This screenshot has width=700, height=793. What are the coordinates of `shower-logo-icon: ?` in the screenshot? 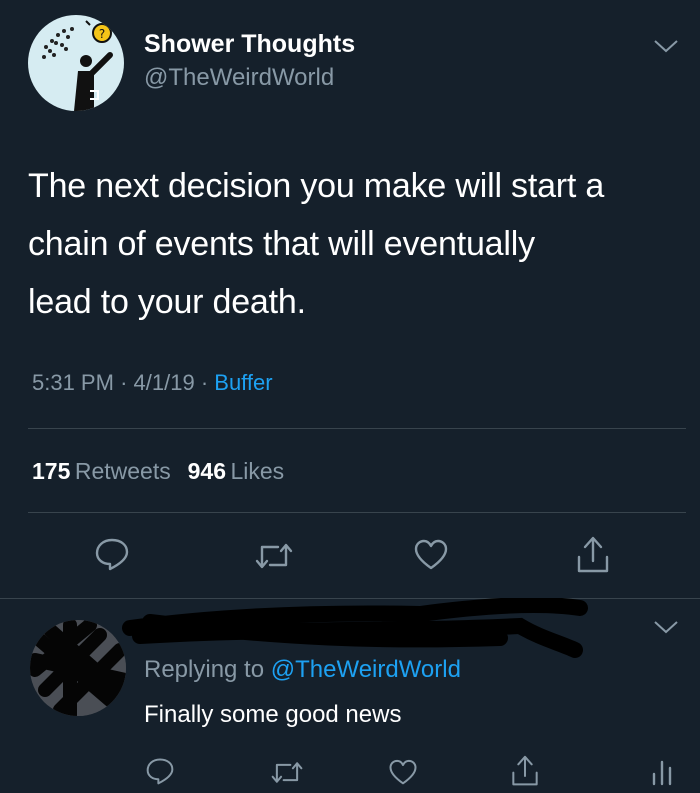 It's located at (80, 63).